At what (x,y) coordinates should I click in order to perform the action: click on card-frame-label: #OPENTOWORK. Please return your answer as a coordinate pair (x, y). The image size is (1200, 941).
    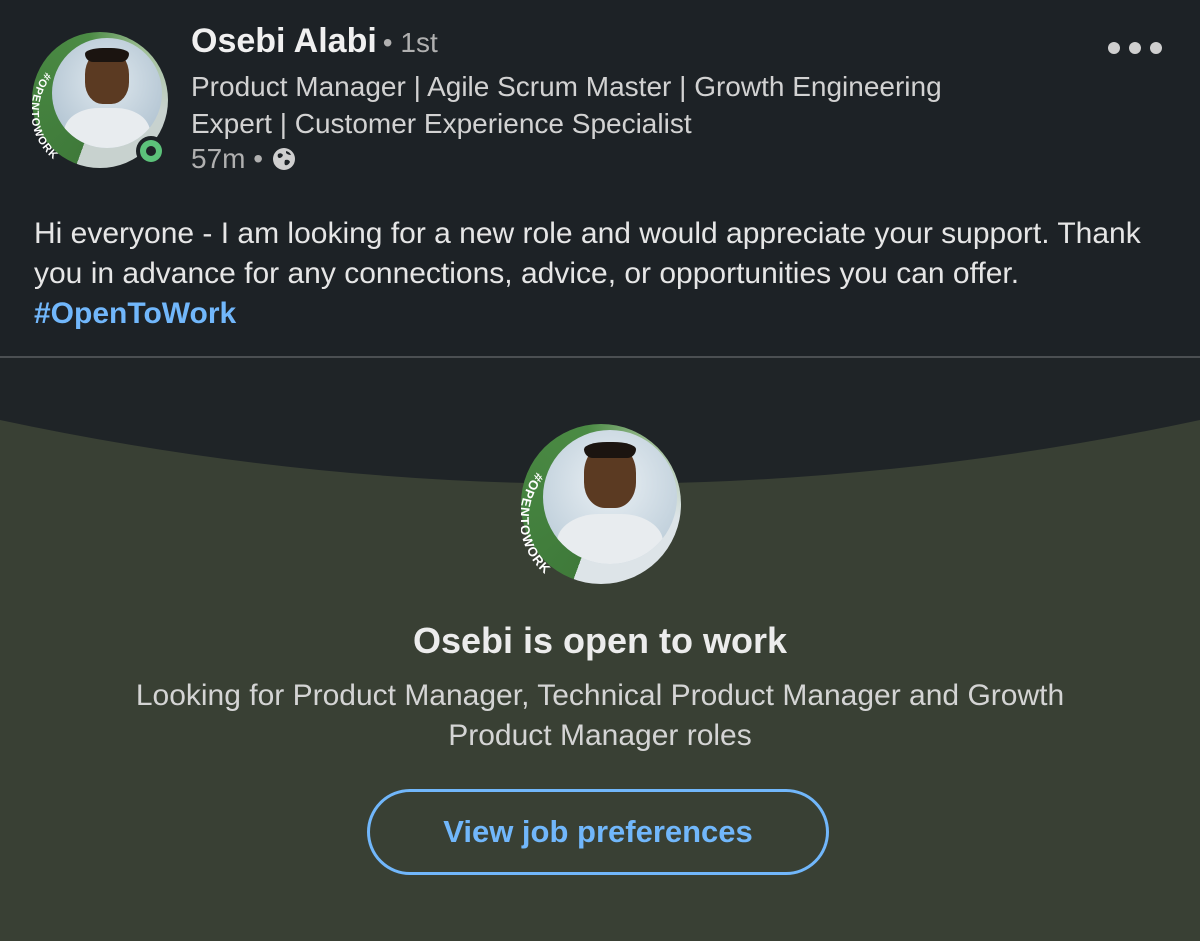
    Looking at the image, I should click on (537, 523).